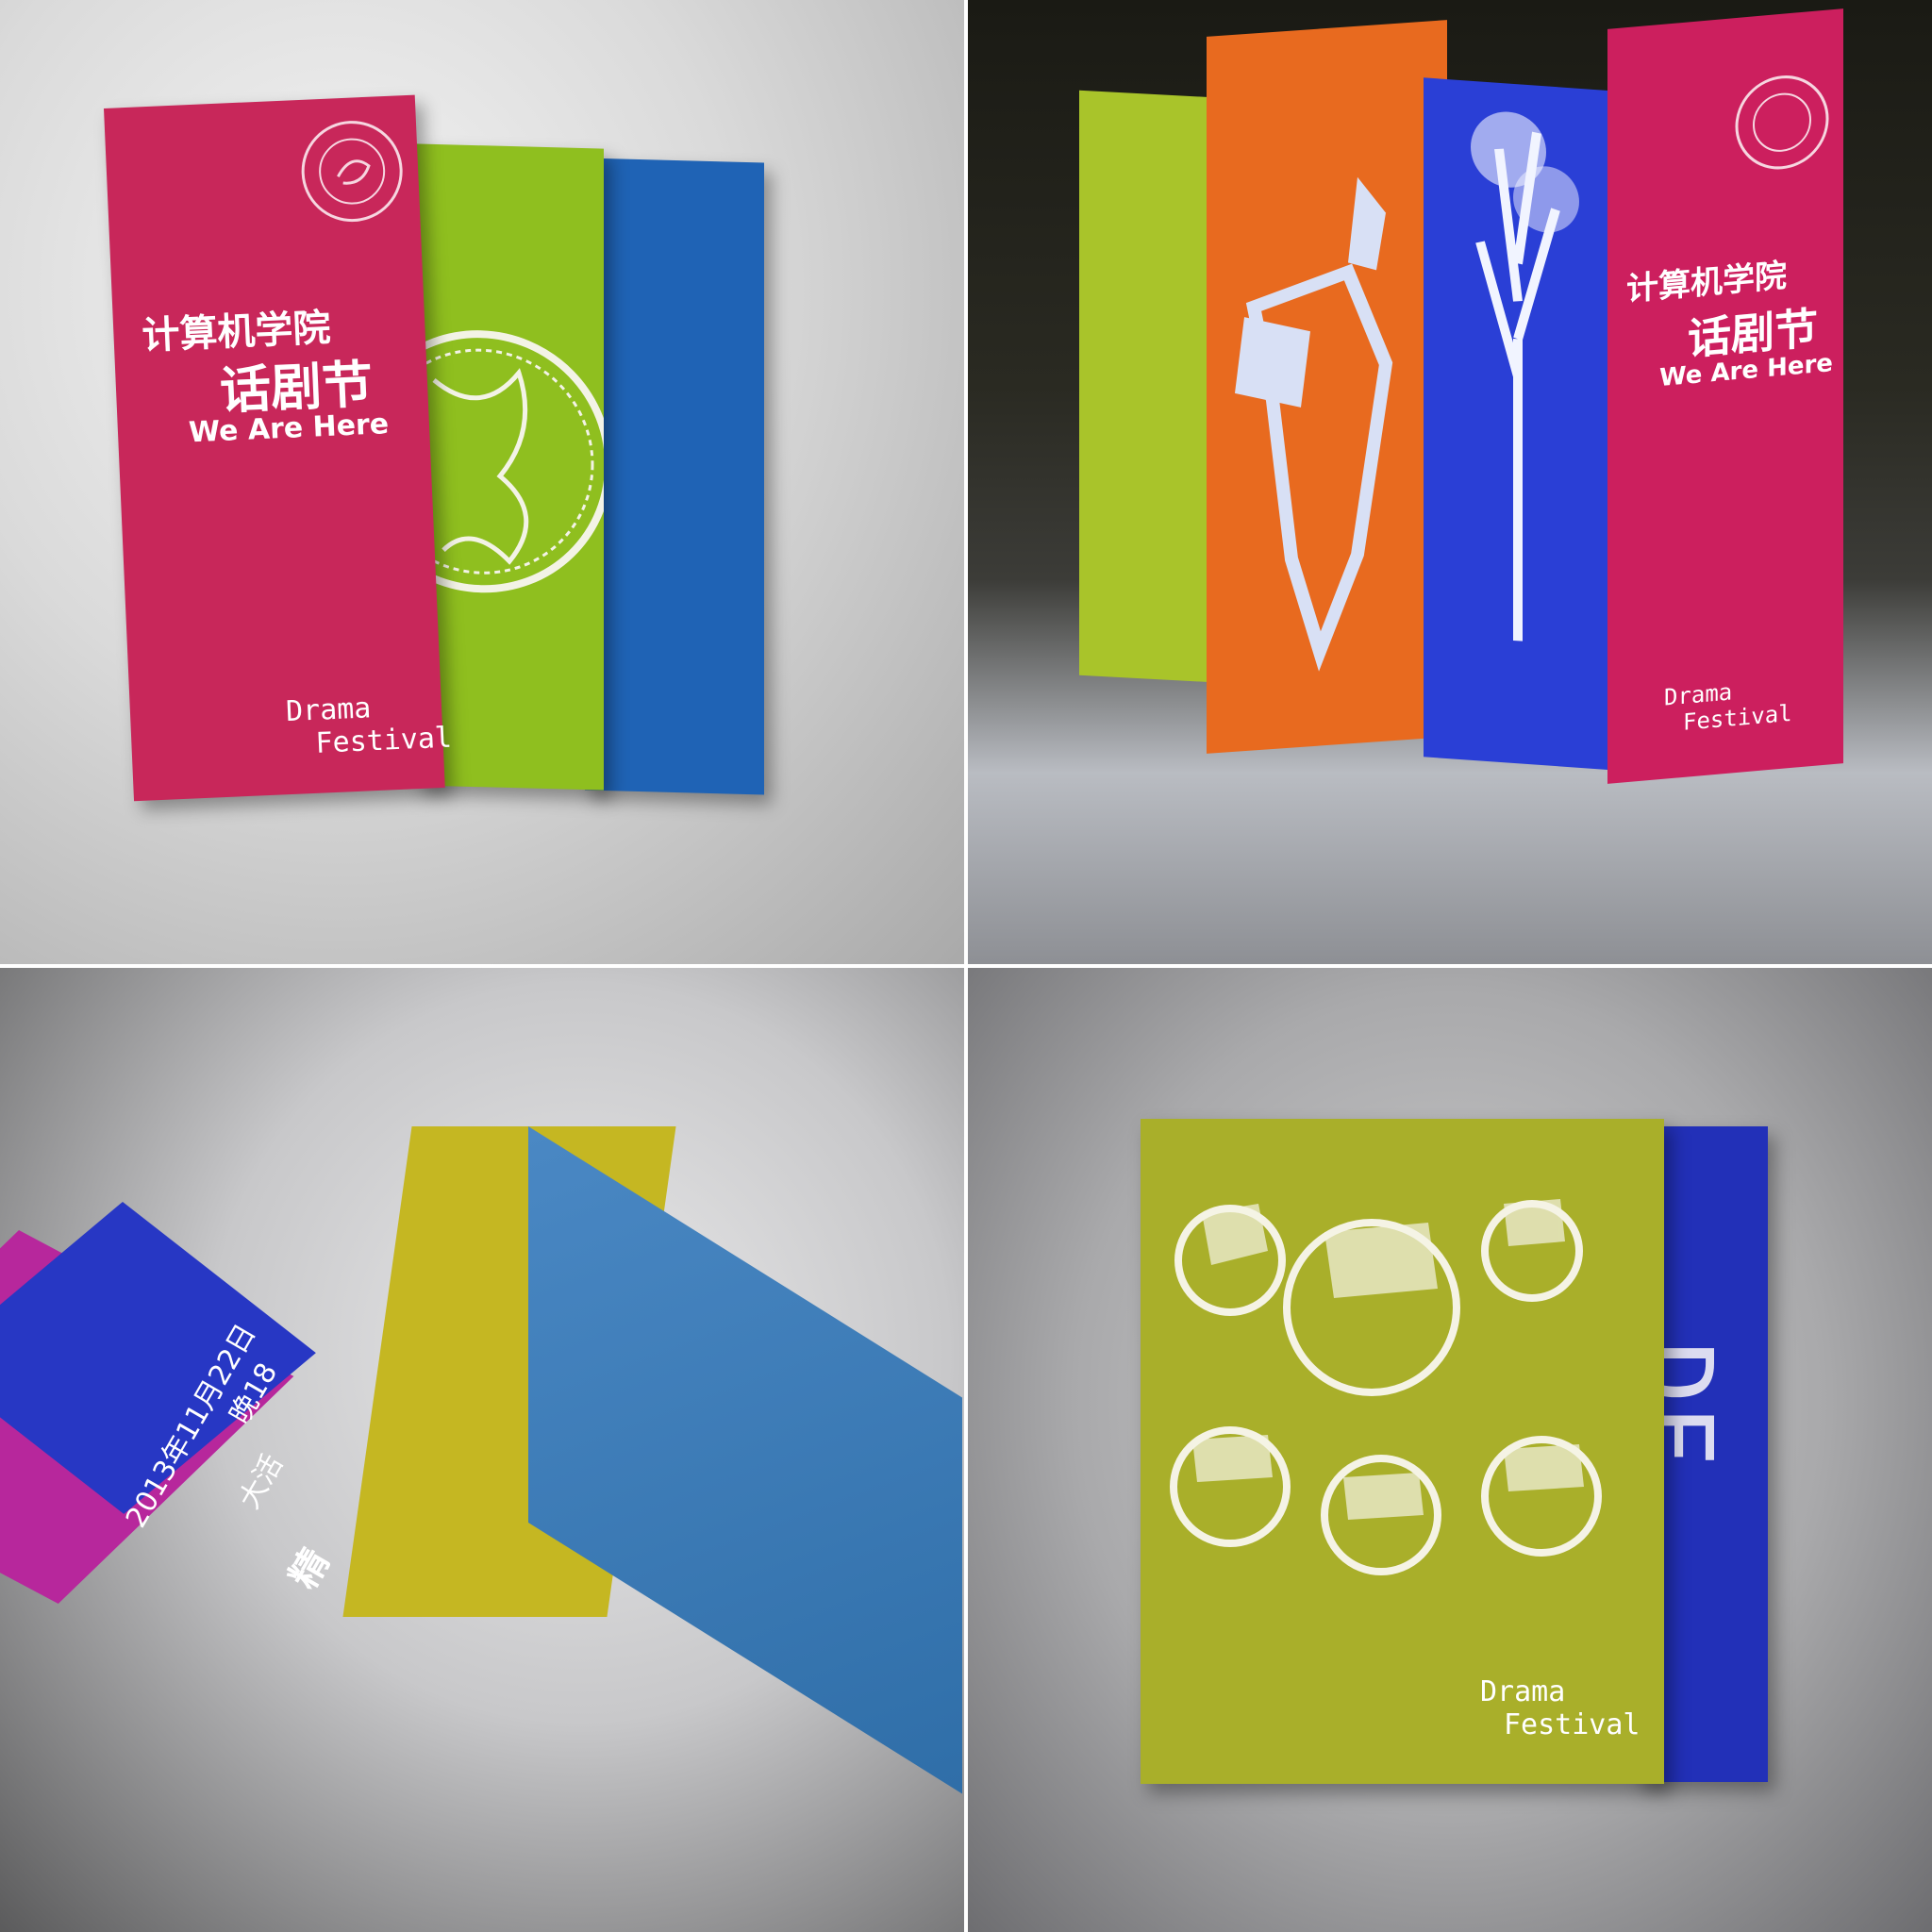 This screenshot has height=1932, width=1932. Describe the element at coordinates (1523, 1692) in the screenshot. I see `drama-label-back: Drama` at that location.